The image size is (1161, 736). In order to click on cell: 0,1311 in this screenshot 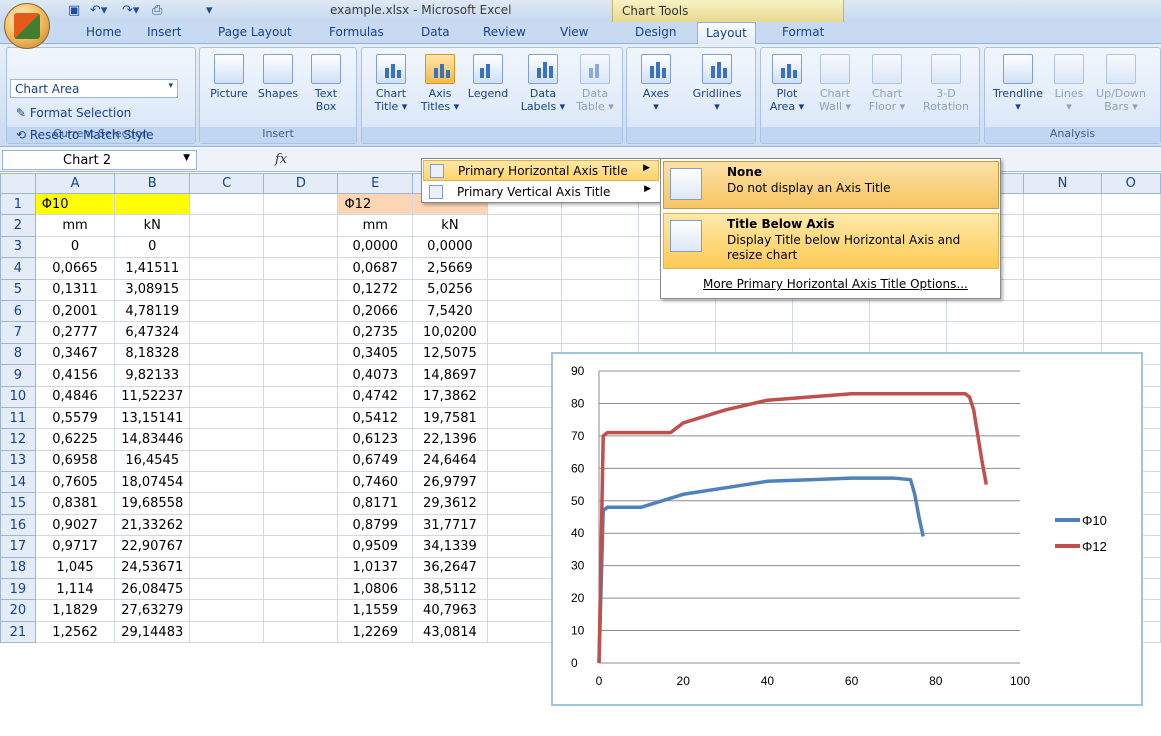, I will do `click(75, 289)`.